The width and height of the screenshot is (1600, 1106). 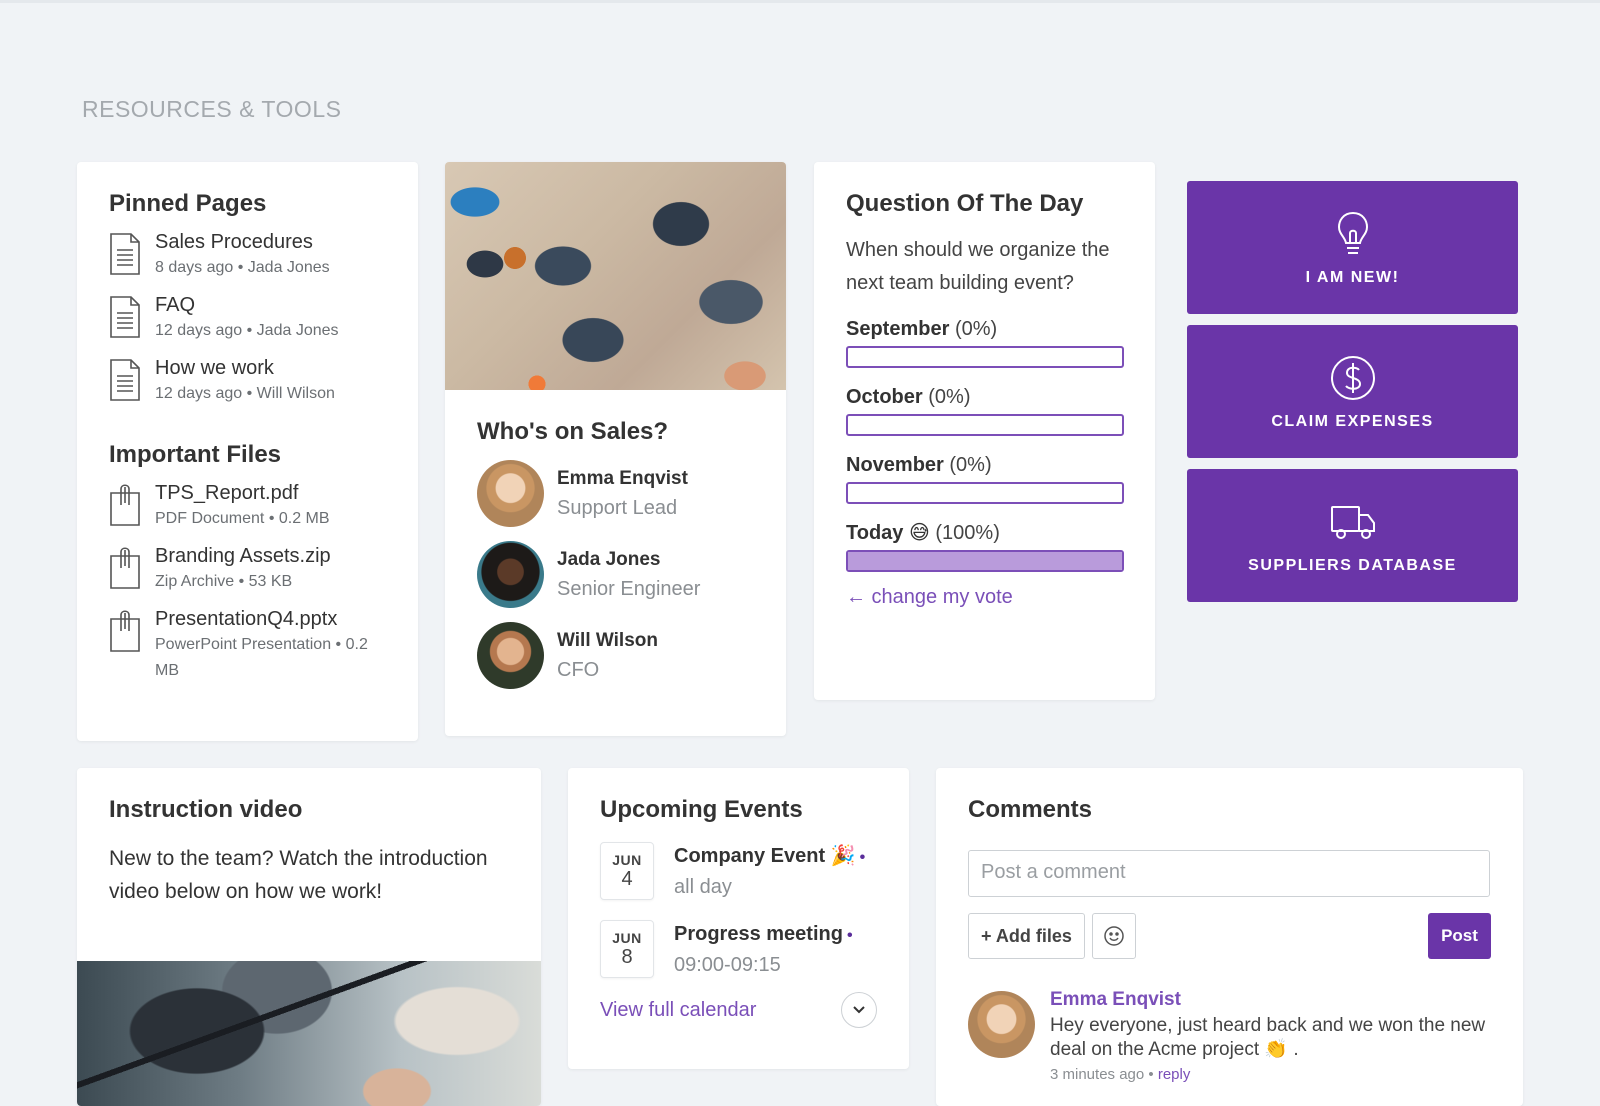 I want to click on event-title: Company Event 🎉 •, so click(x=769, y=857).